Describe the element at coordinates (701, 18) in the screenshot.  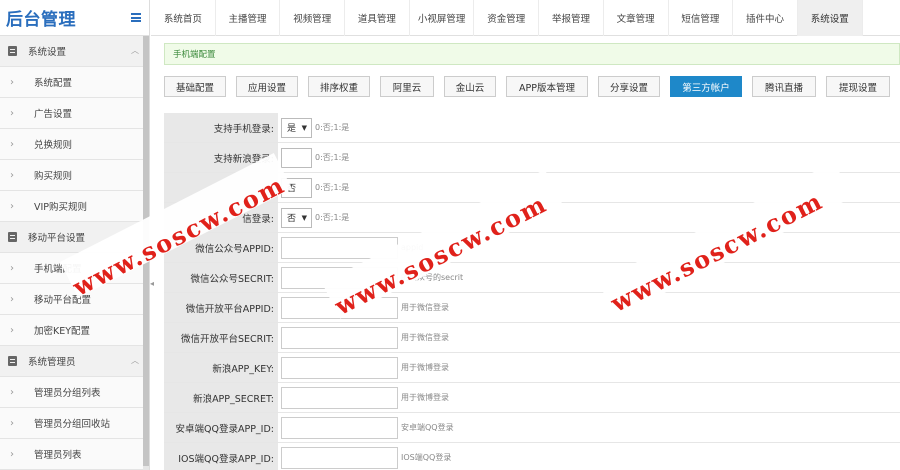
I see `tab-sms: 短信管理` at that location.